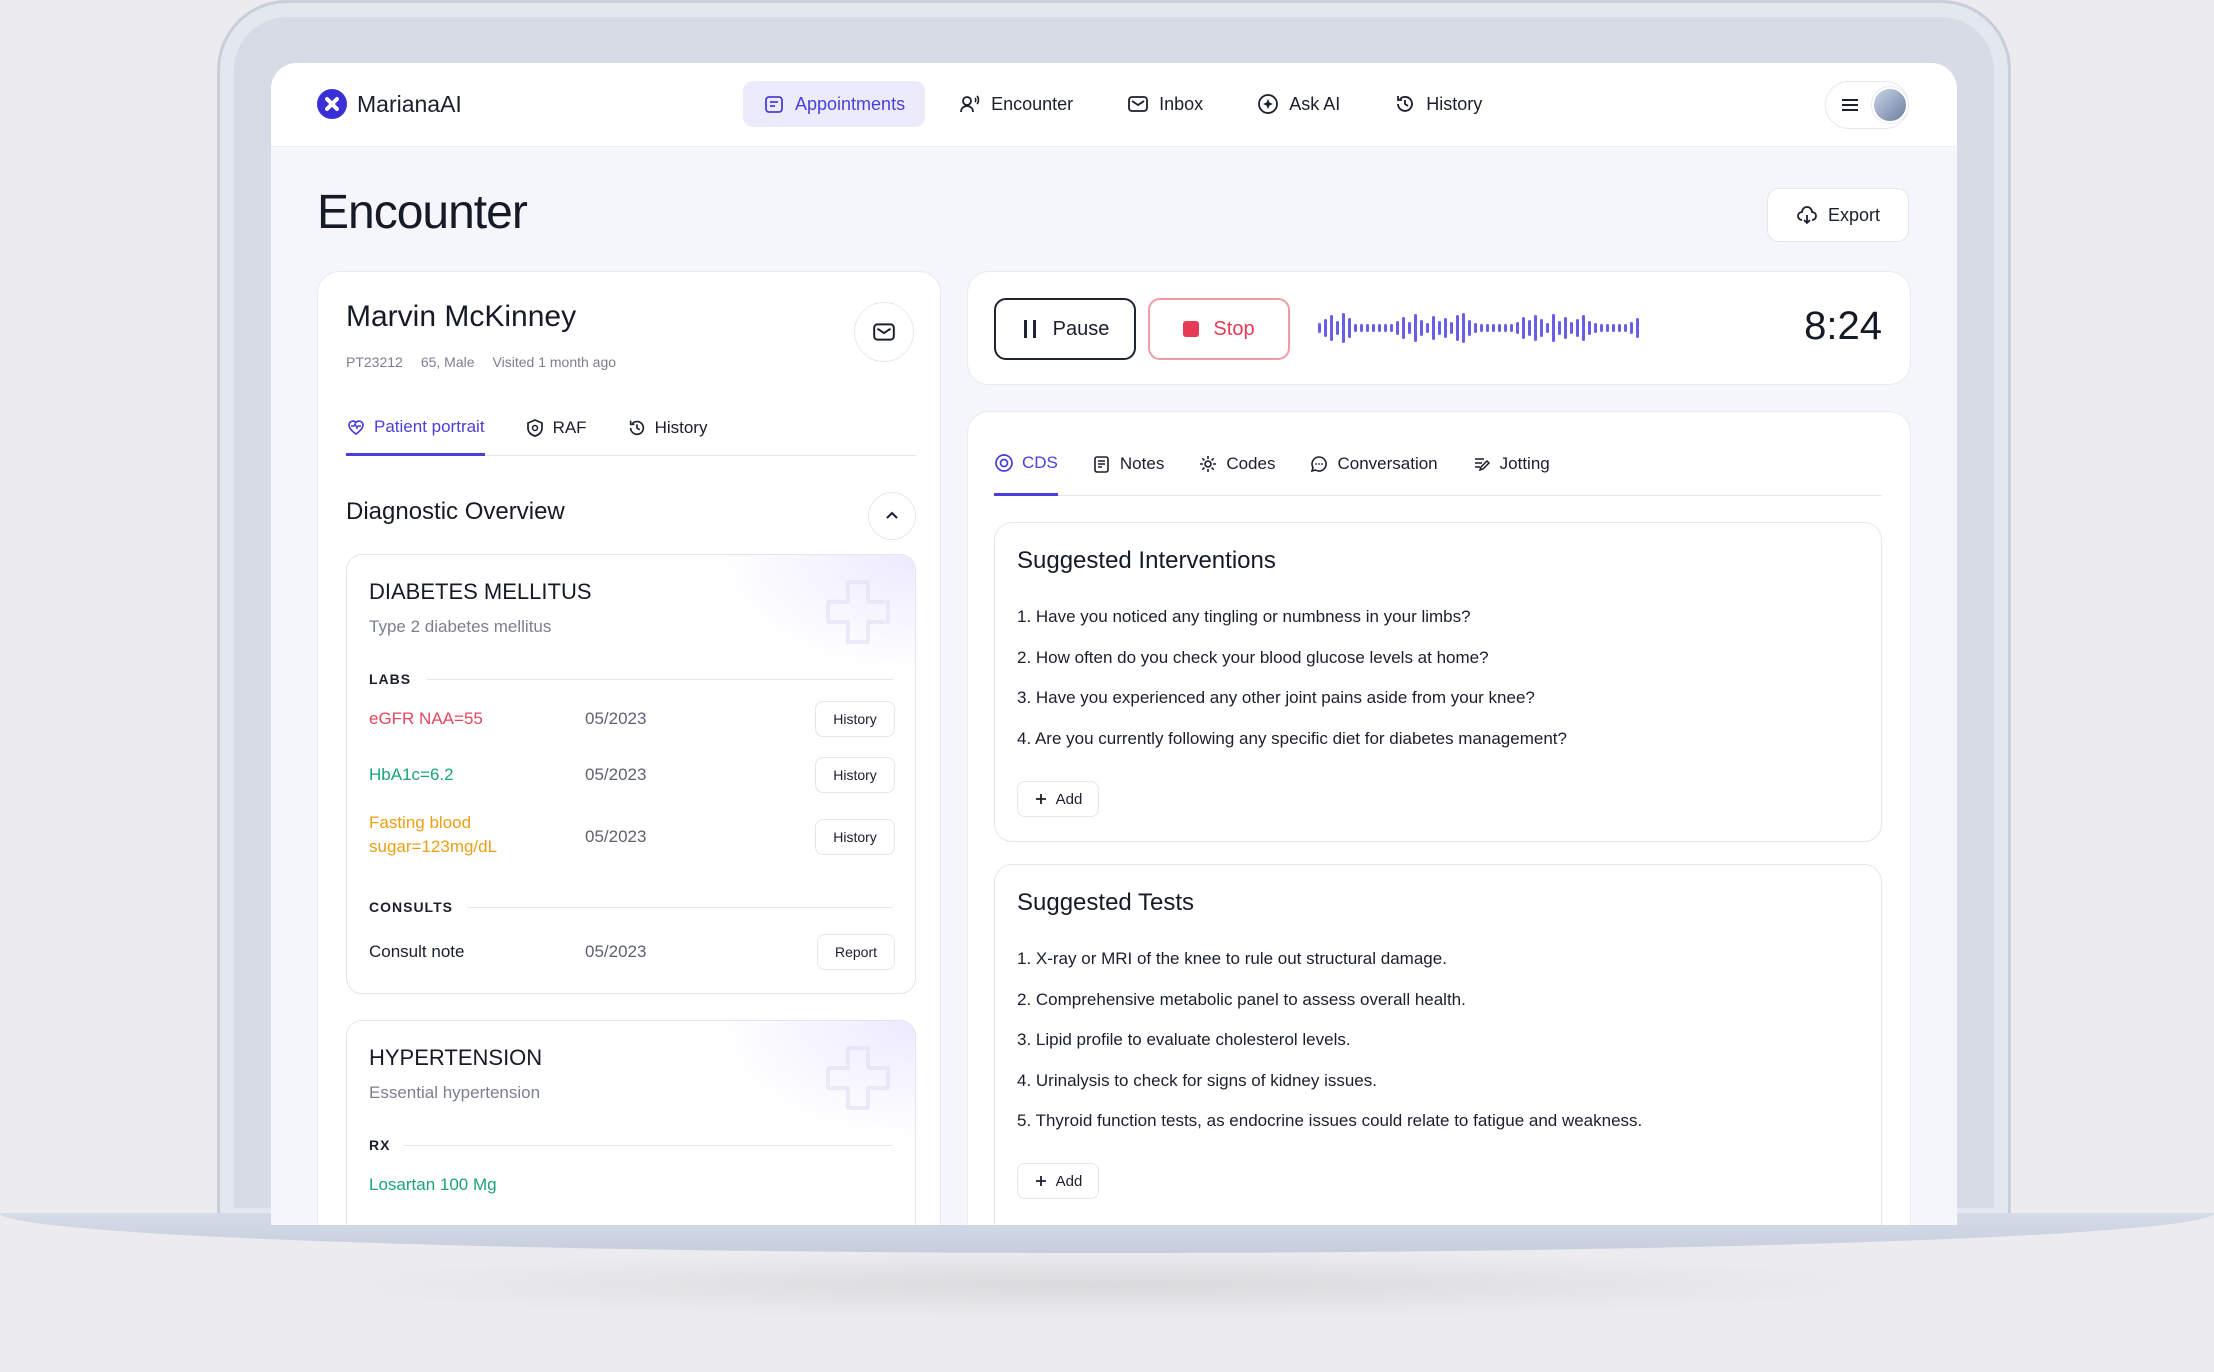 This screenshot has width=2214, height=1372. What do you see at coordinates (447, 362) in the screenshot?
I see `patient-age-sex: 65, Male` at bounding box center [447, 362].